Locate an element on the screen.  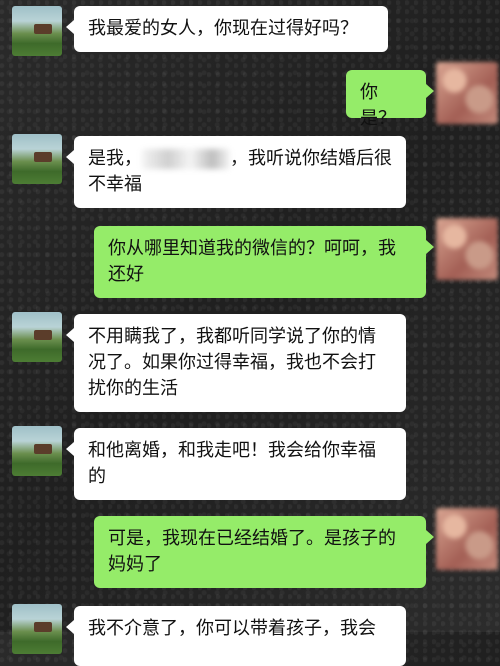
message-bubble-outgoing: 可是，我现在已经结婚了。是孩子的妈妈了 is located at coordinates (264, 552).